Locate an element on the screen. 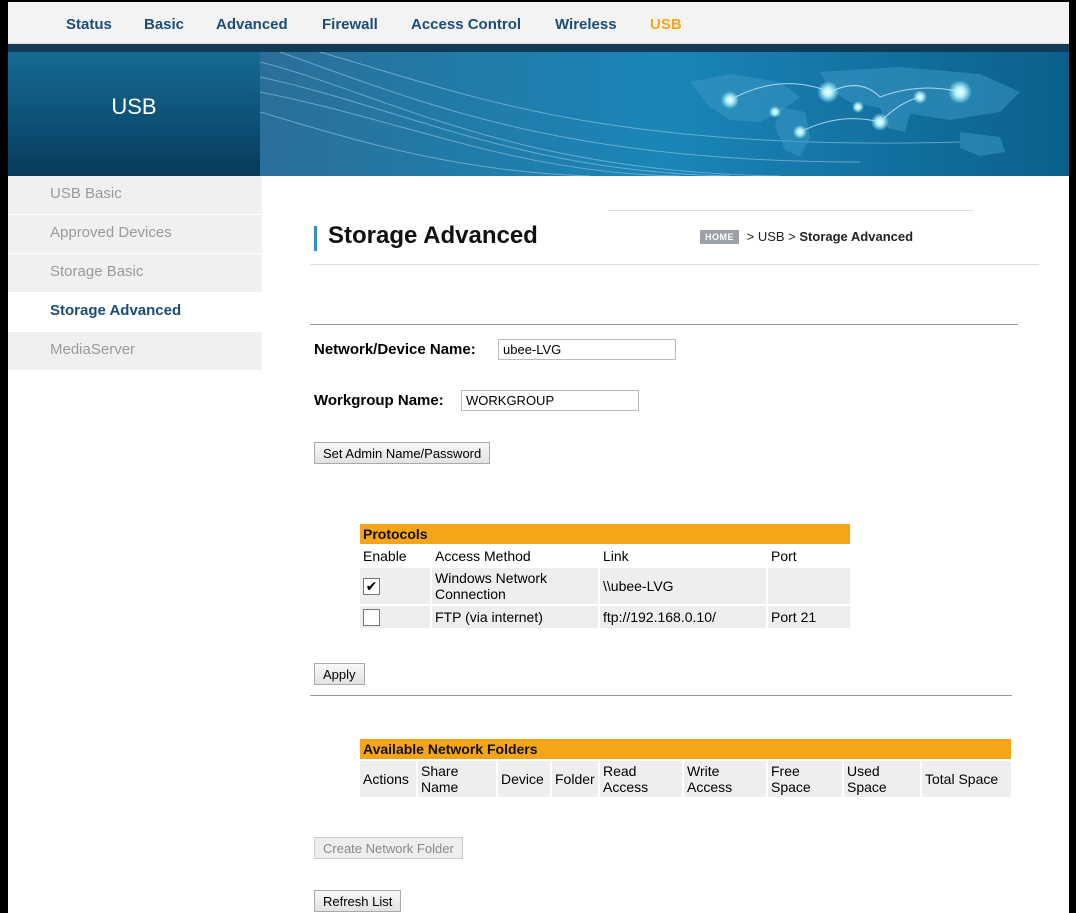 The width and height of the screenshot is (1076, 913). link-cell: \\ubee-LVG is located at coordinates (683, 586).